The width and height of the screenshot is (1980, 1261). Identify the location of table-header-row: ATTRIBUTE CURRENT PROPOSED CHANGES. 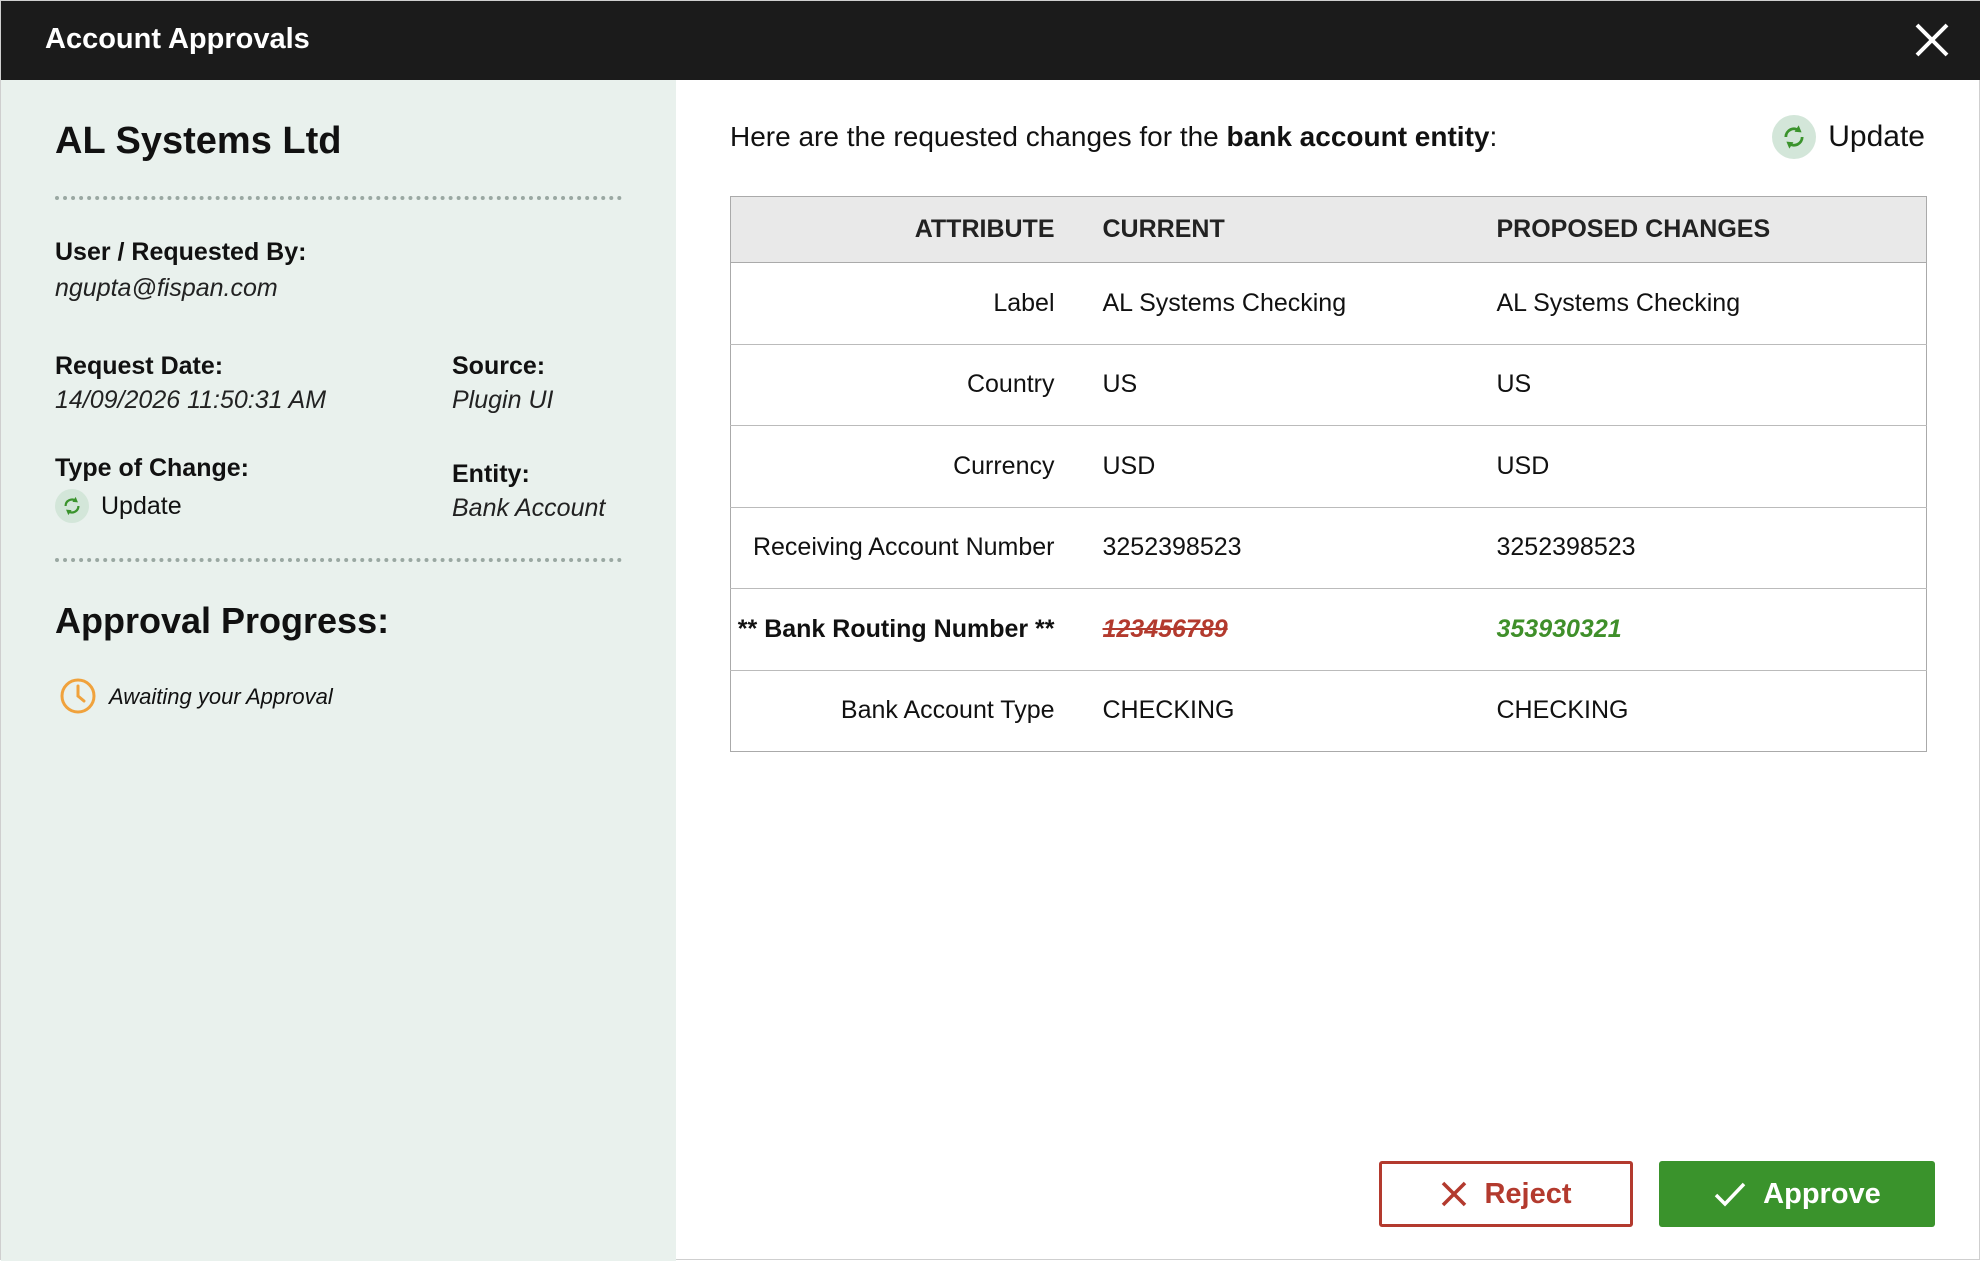
(1328, 229).